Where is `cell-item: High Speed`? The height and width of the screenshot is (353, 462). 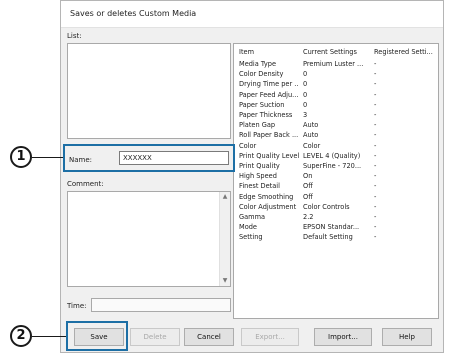 cell-item: High Speed is located at coordinates (258, 176).